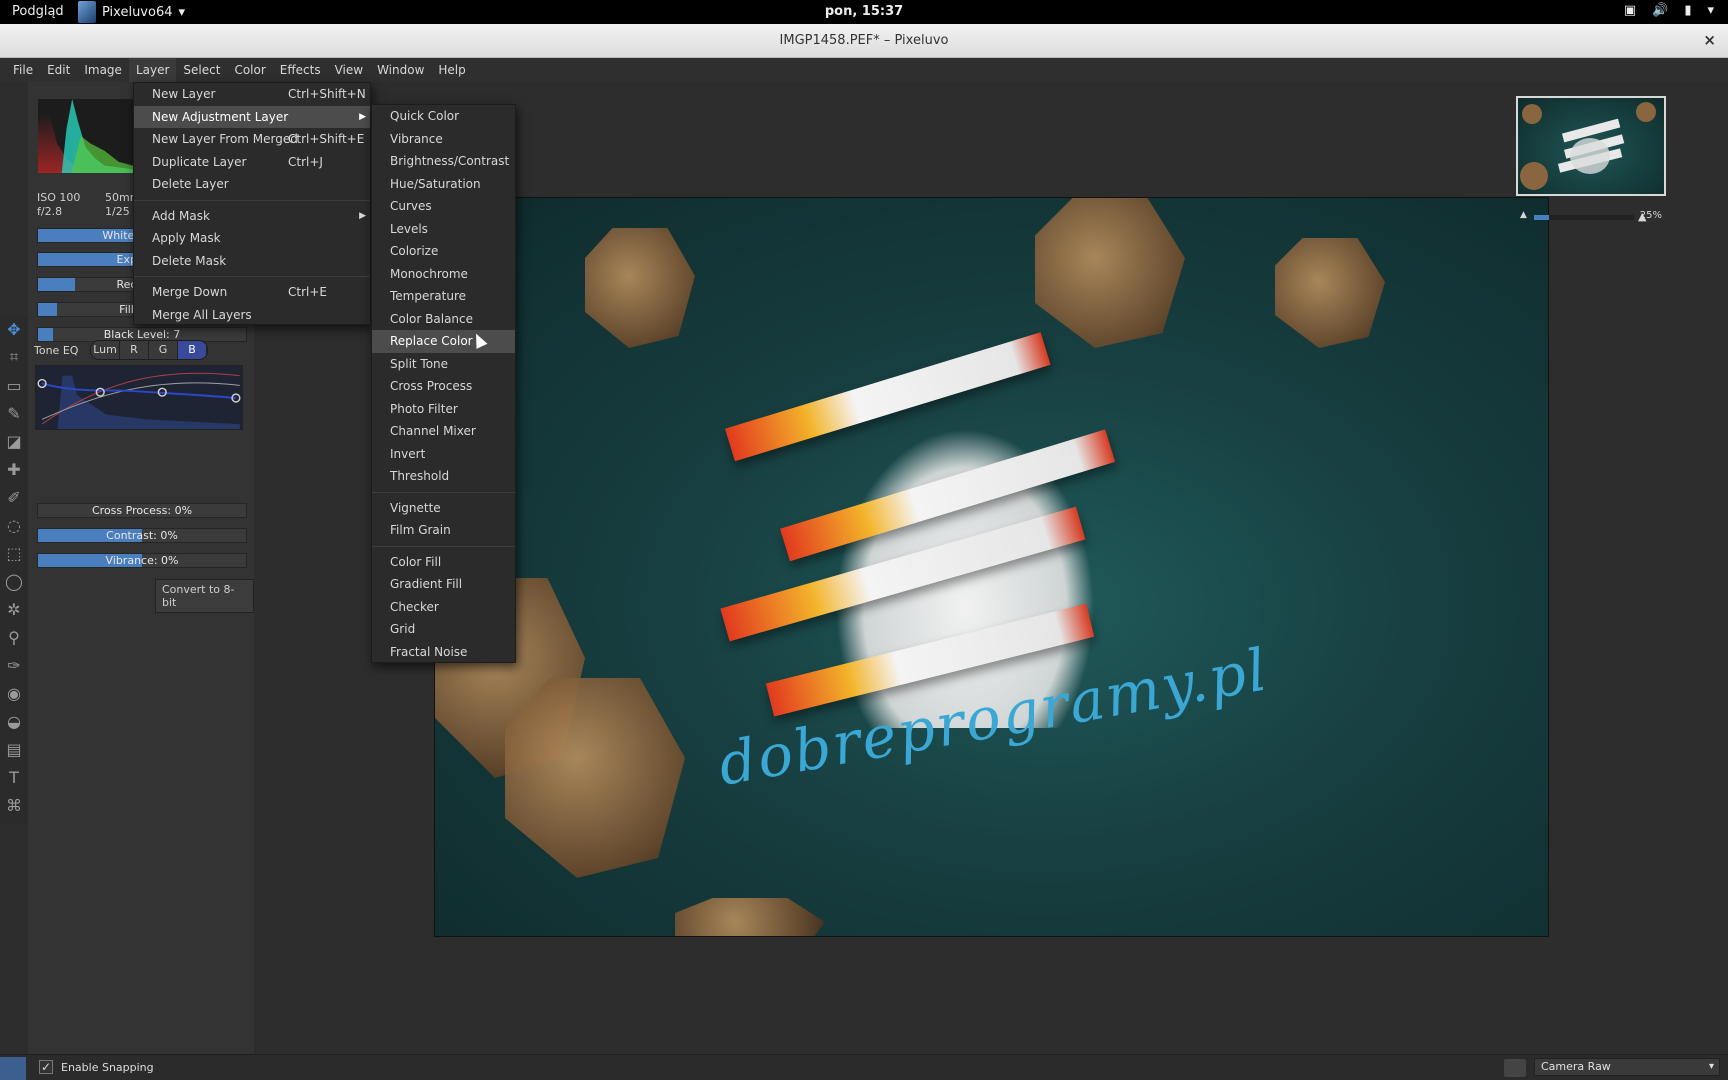 This screenshot has height=1080, width=1728. I want to click on red-eye-icon: ◉, so click(14, 693).